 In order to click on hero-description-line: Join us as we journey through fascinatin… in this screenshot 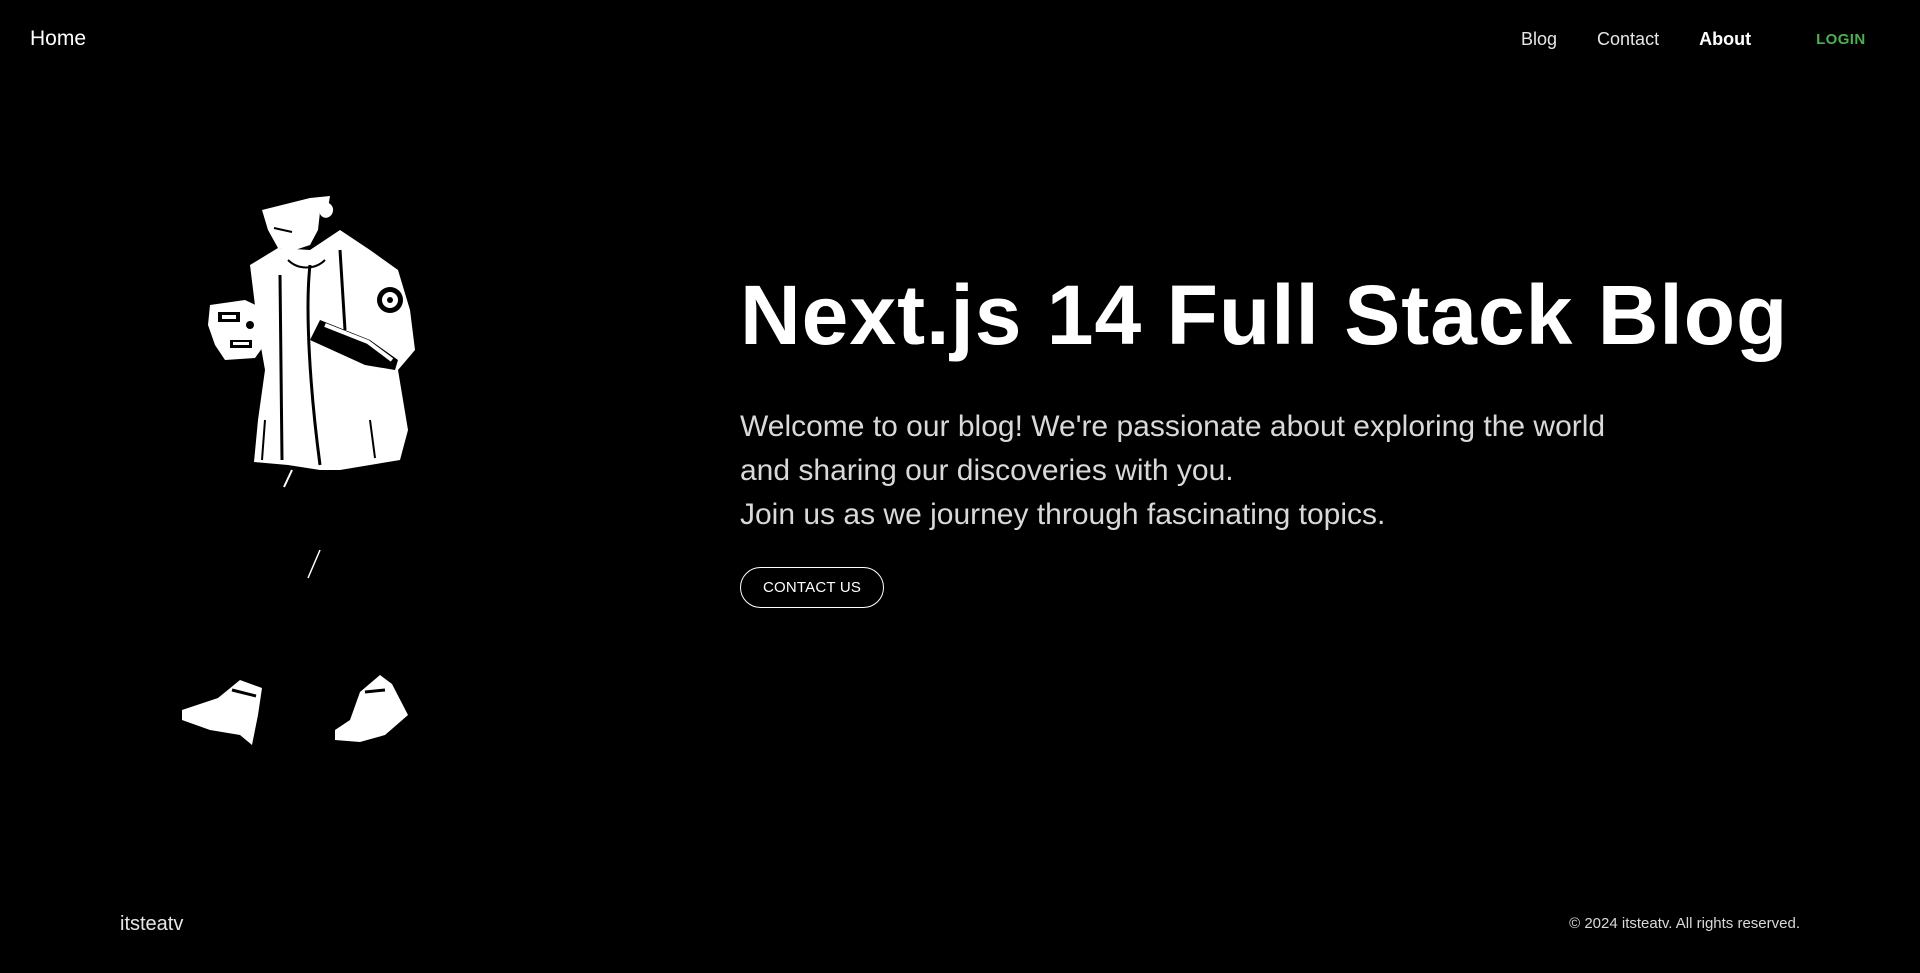, I will do `click(1063, 514)`.